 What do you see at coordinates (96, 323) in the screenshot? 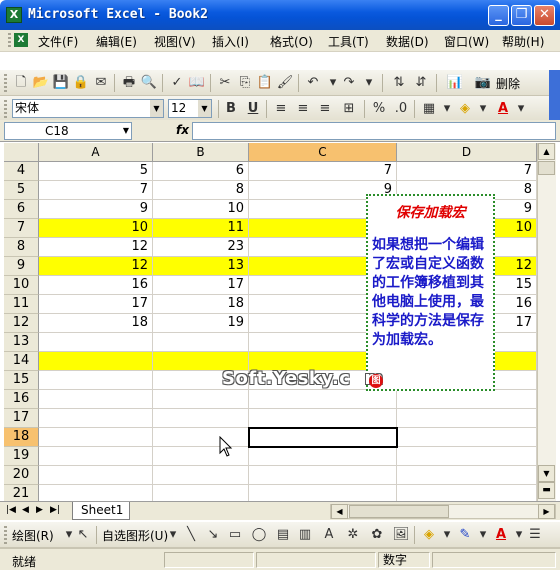
I see `cell-a12: 18` at bounding box center [96, 323].